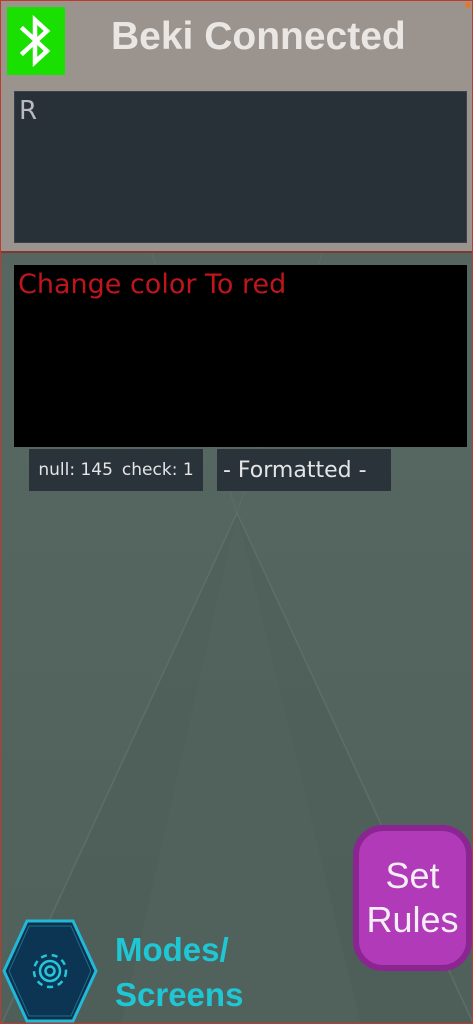  Describe the element at coordinates (152, 284) in the screenshot. I see `command-text: Change color To red` at that location.